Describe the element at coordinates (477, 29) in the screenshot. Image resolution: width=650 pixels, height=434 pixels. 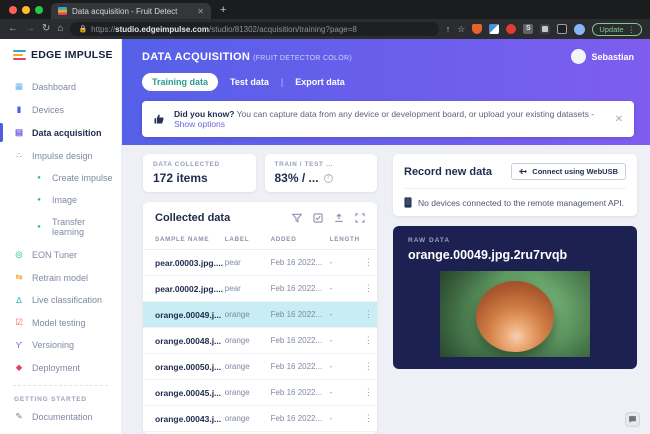
I see `adguard-extension-icon` at that location.